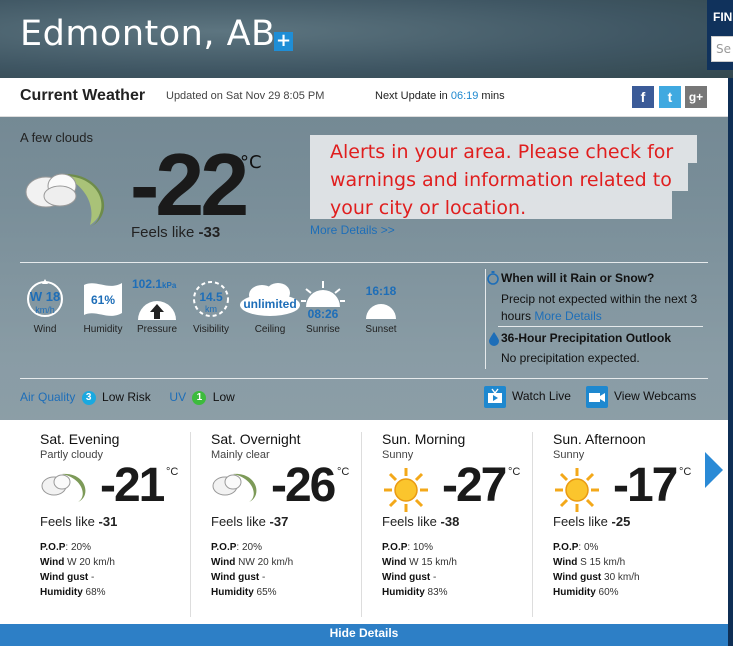  Describe the element at coordinates (586, 338) in the screenshot. I see `precip-outlook-title: 36-Hour Precipitation Outlook` at that location.